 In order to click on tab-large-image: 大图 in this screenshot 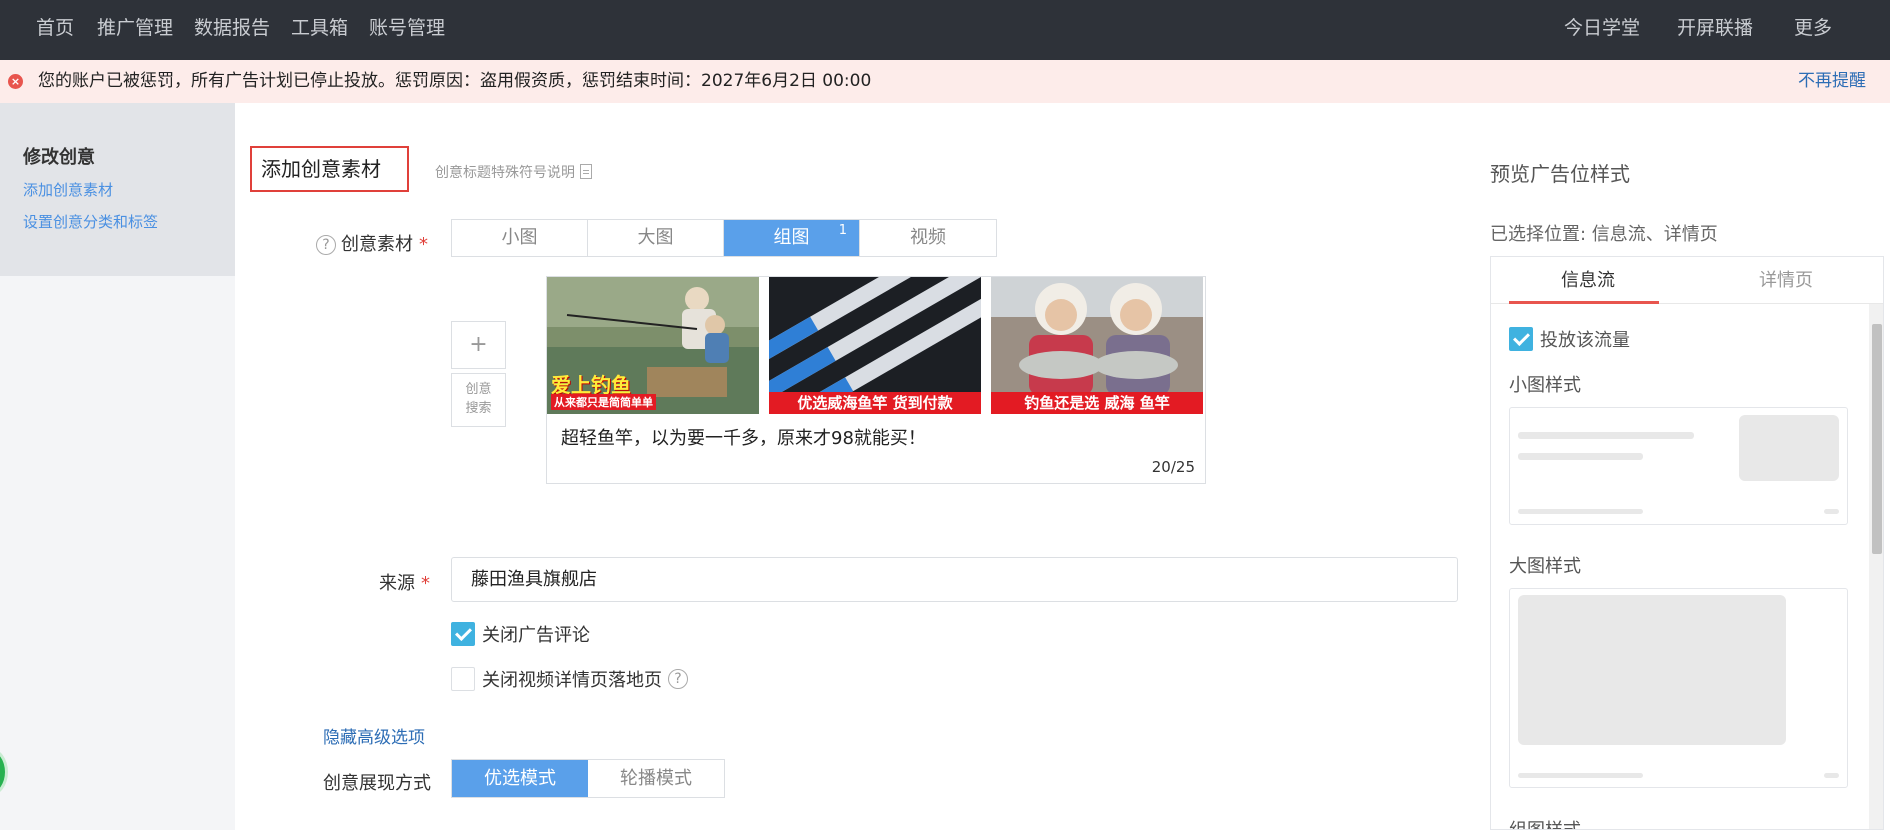, I will do `click(656, 238)`.